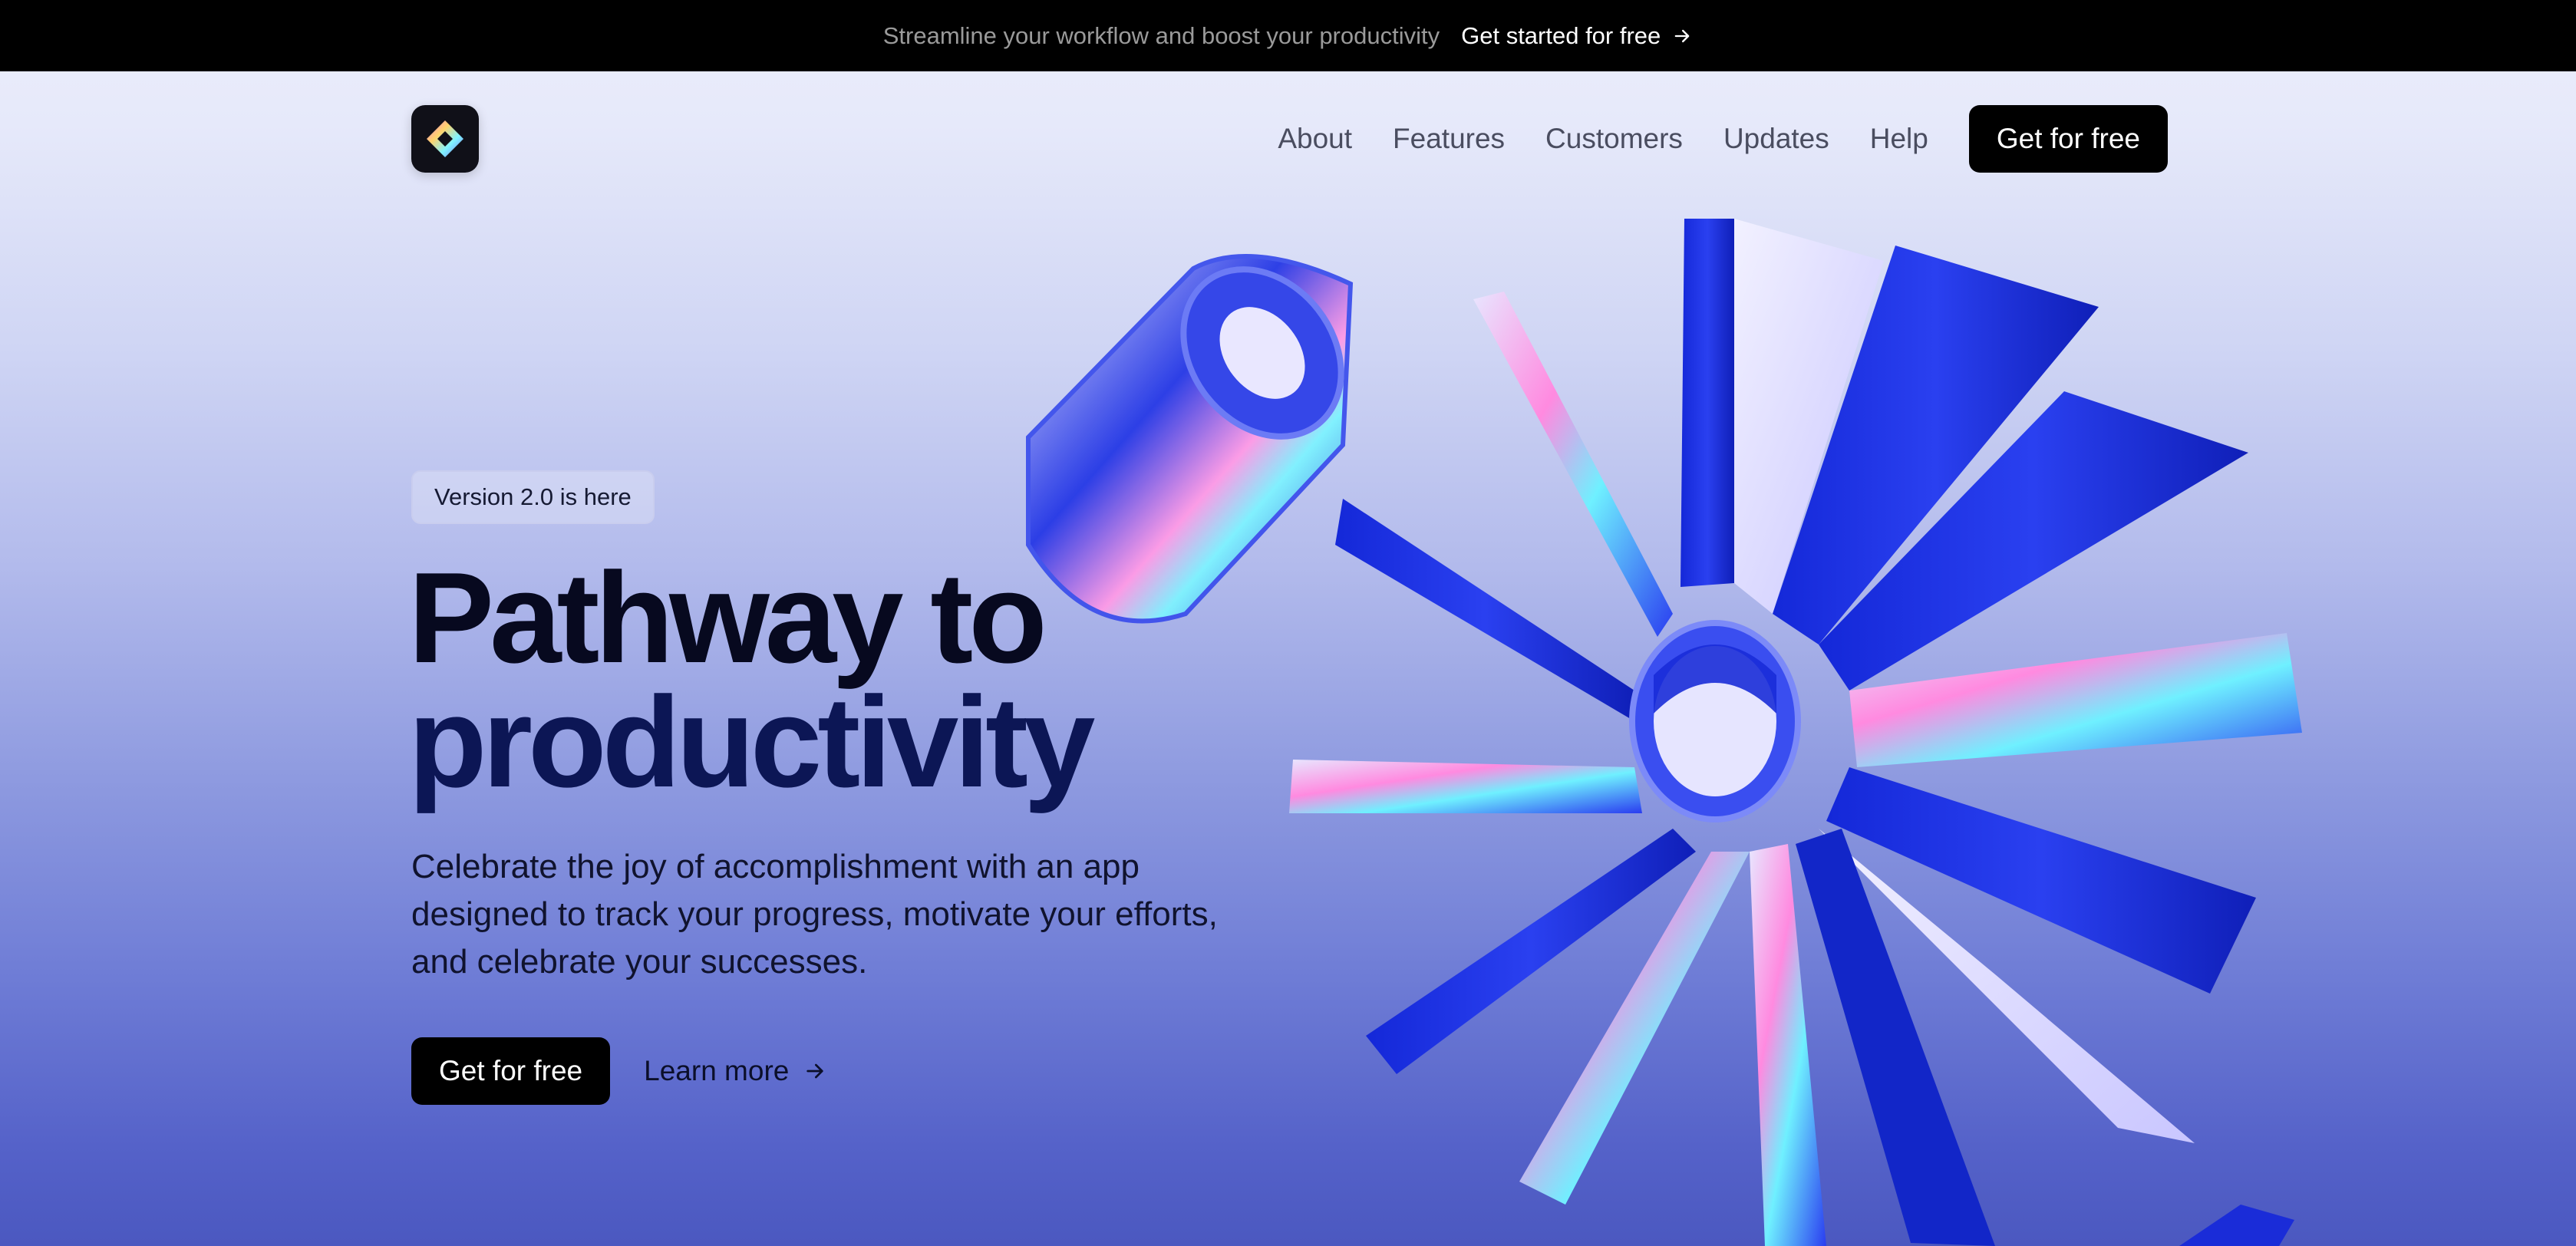 This screenshot has width=2576, height=1246. Describe the element at coordinates (727, 618) in the screenshot. I see `headline-line-1: Pathway to` at that location.